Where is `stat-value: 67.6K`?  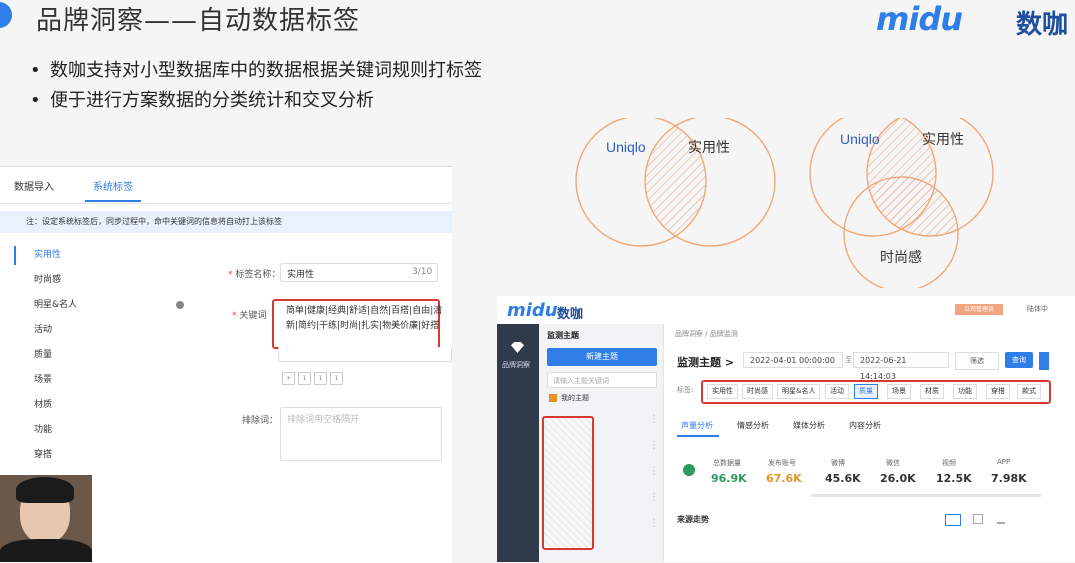 stat-value: 67.6K is located at coordinates (784, 478).